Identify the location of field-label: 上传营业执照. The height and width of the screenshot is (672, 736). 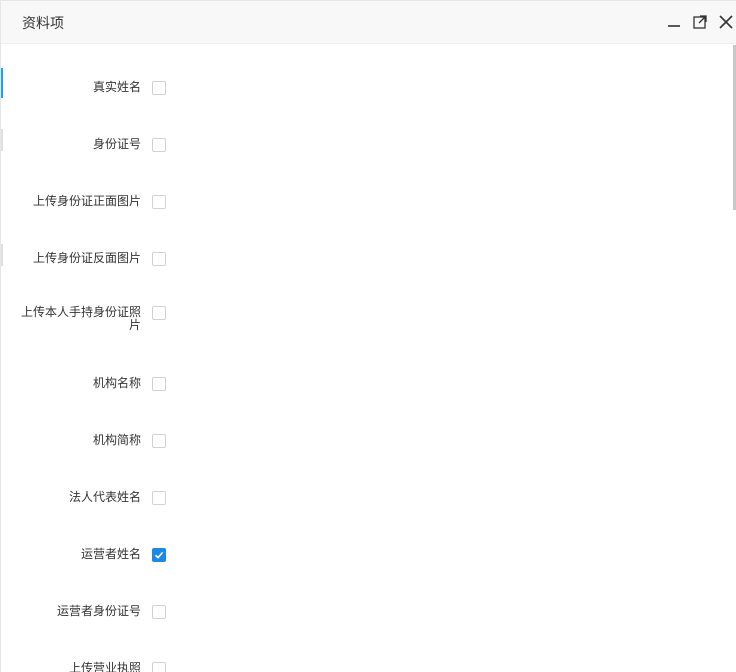
(104, 666).